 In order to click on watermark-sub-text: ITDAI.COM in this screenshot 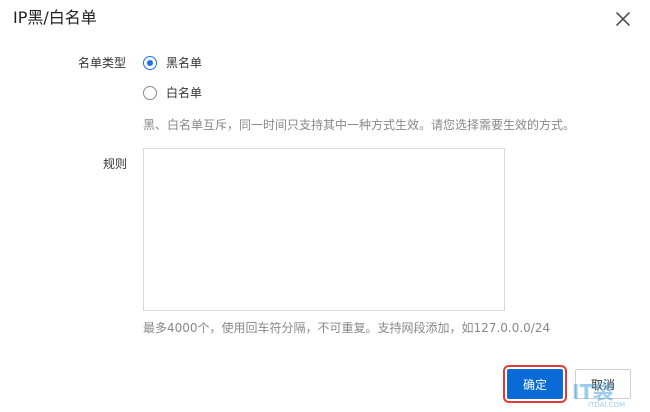, I will do `click(607, 405)`.